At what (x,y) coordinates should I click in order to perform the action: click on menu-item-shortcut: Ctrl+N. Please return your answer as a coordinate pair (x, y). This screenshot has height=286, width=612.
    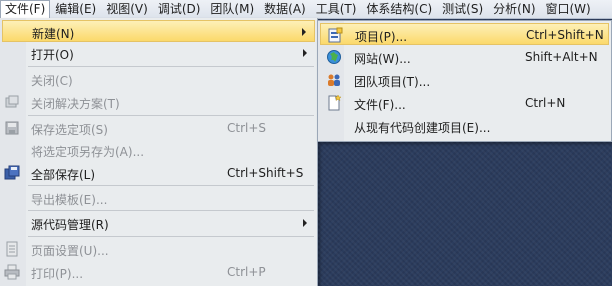
    Looking at the image, I should click on (545, 103).